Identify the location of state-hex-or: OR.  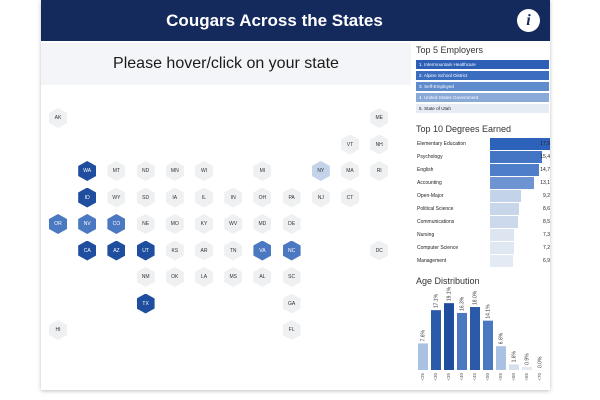
(58, 224).